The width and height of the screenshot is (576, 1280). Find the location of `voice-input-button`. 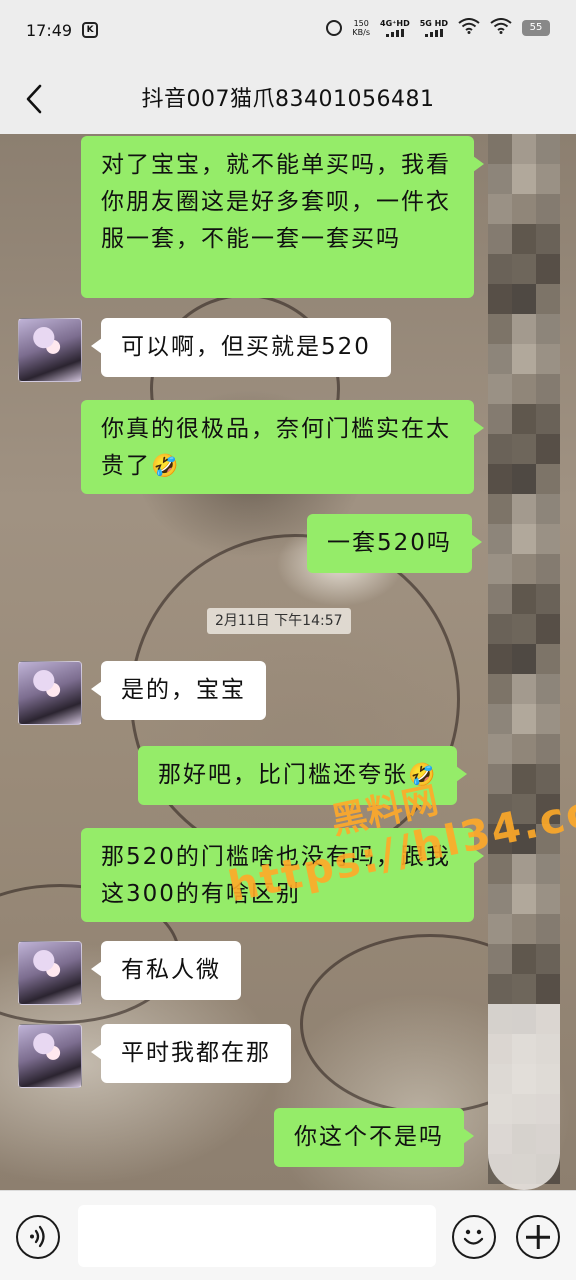

voice-input-button is located at coordinates (38, 1237).